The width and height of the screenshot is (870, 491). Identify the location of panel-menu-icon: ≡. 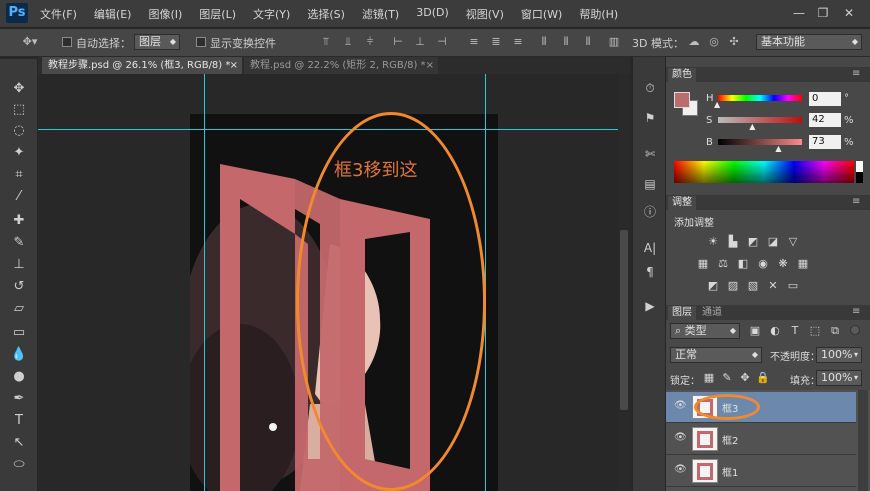
(856, 311).